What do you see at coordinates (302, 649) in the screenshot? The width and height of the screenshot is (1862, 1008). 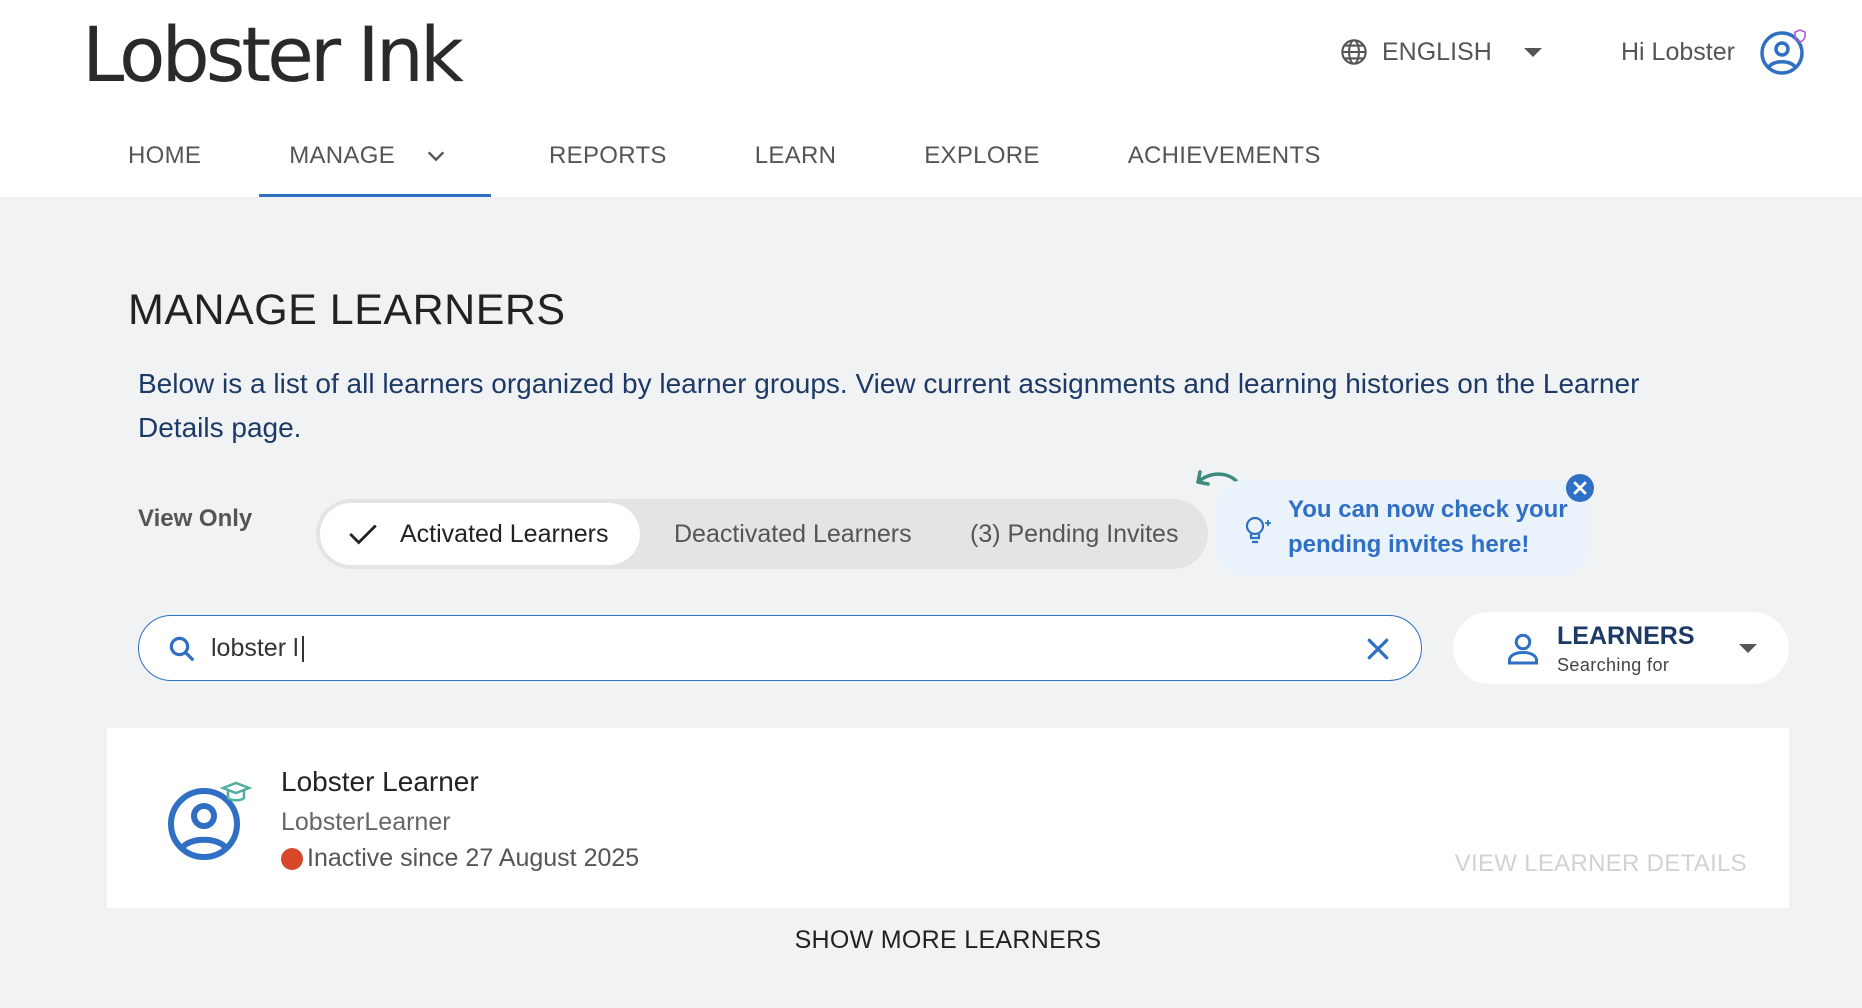 I see `text-cursor` at bounding box center [302, 649].